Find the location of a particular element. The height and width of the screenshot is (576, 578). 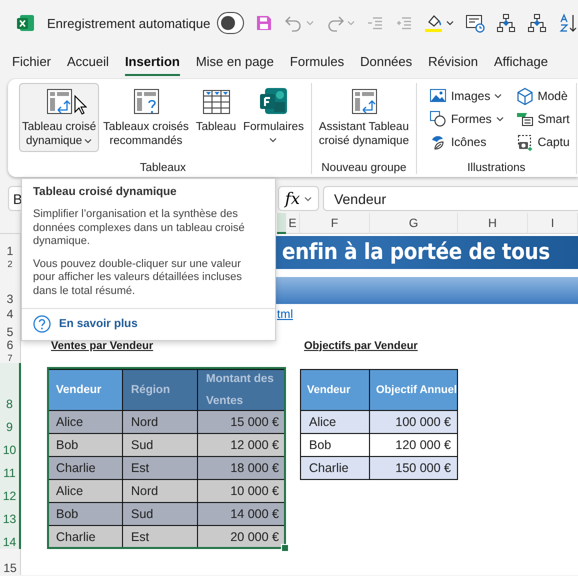

table-cell: 120 000 € is located at coordinates (414, 445).